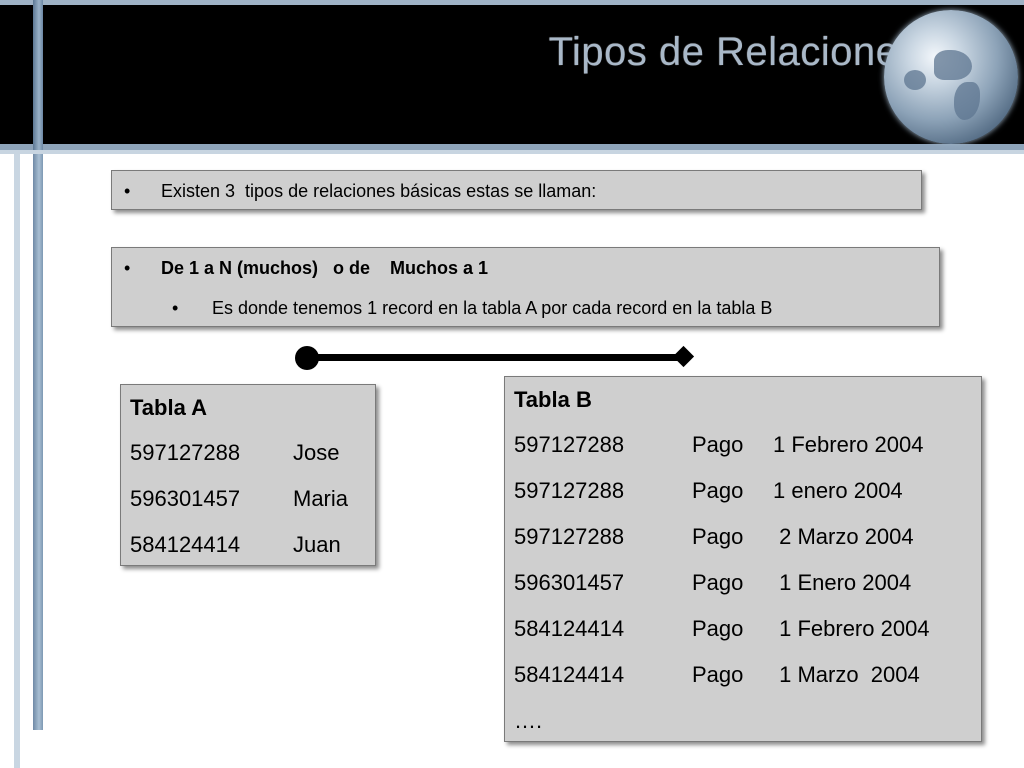  I want to click on table-b-date-cell: 2 Marzo 2004, so click(843, 536).